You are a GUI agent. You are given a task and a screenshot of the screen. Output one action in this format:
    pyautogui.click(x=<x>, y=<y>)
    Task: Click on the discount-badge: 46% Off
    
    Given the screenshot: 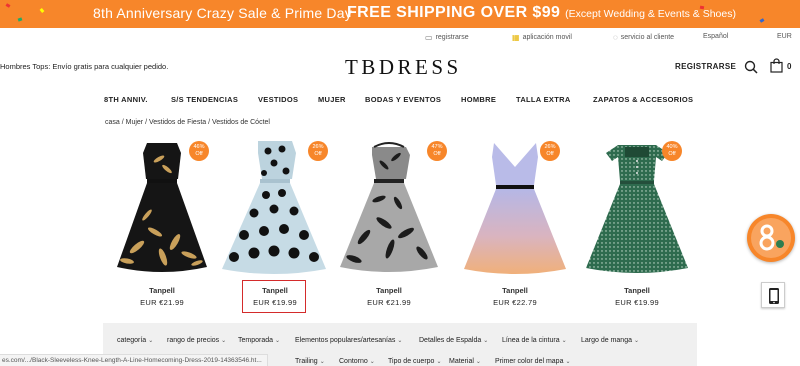 What is the action you would take?
    pyautogui.click(x=199, y=151)
    